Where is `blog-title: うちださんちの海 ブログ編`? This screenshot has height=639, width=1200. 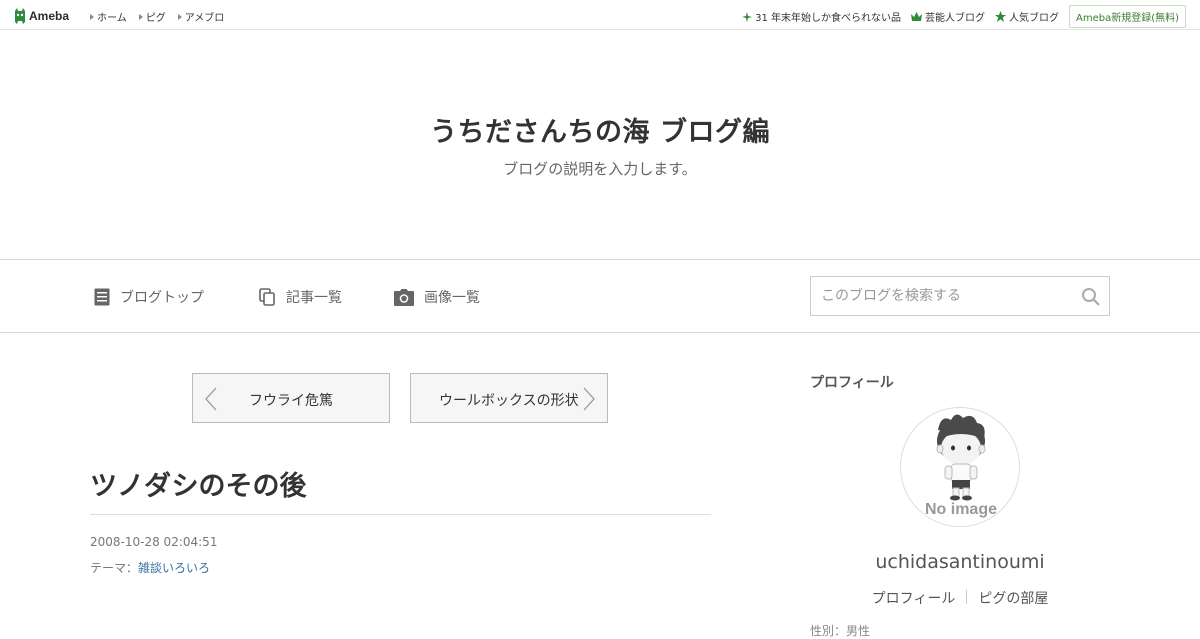
blog-title: うちださんちの海 ブログ編 is located at coordinates (600, 129).